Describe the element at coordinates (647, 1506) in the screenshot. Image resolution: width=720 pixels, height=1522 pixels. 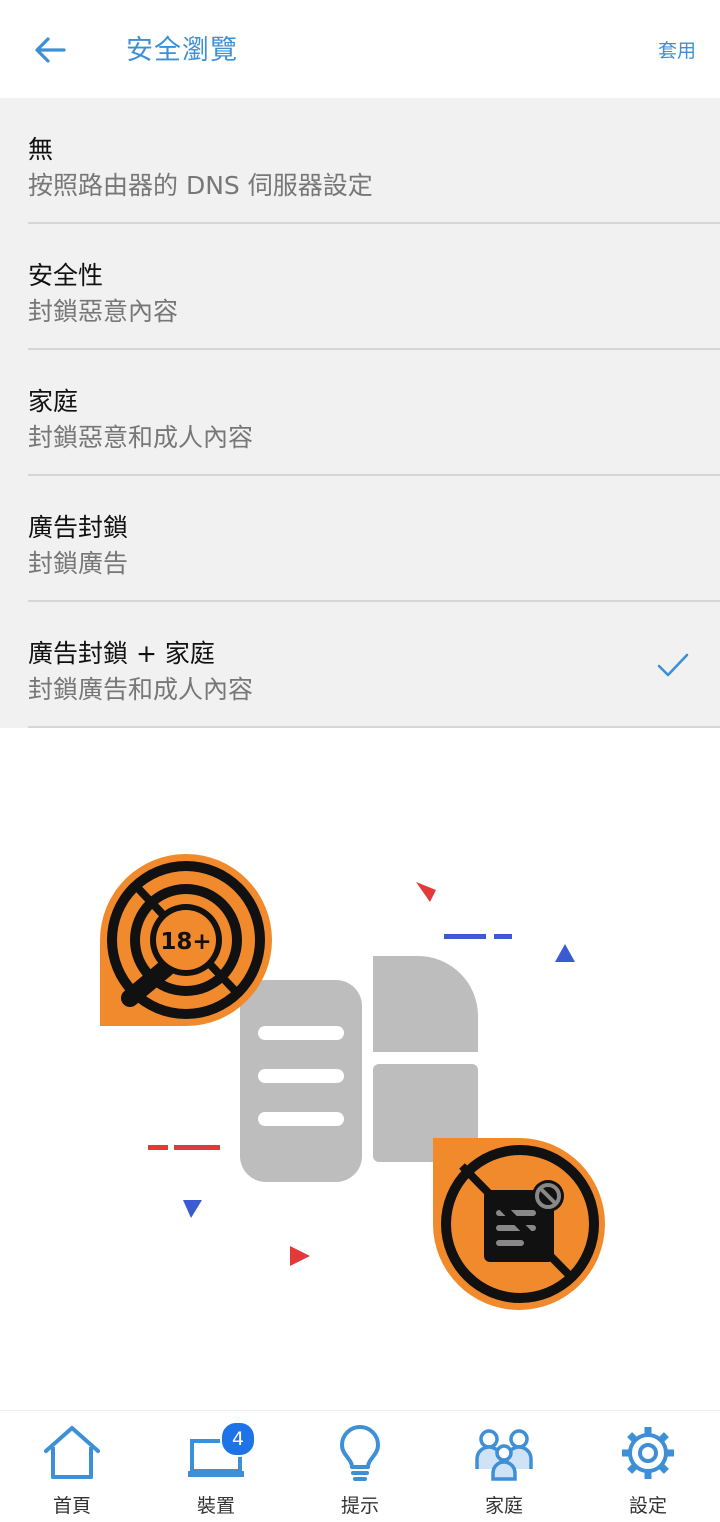
I see `nav-label: 設定` at that location.